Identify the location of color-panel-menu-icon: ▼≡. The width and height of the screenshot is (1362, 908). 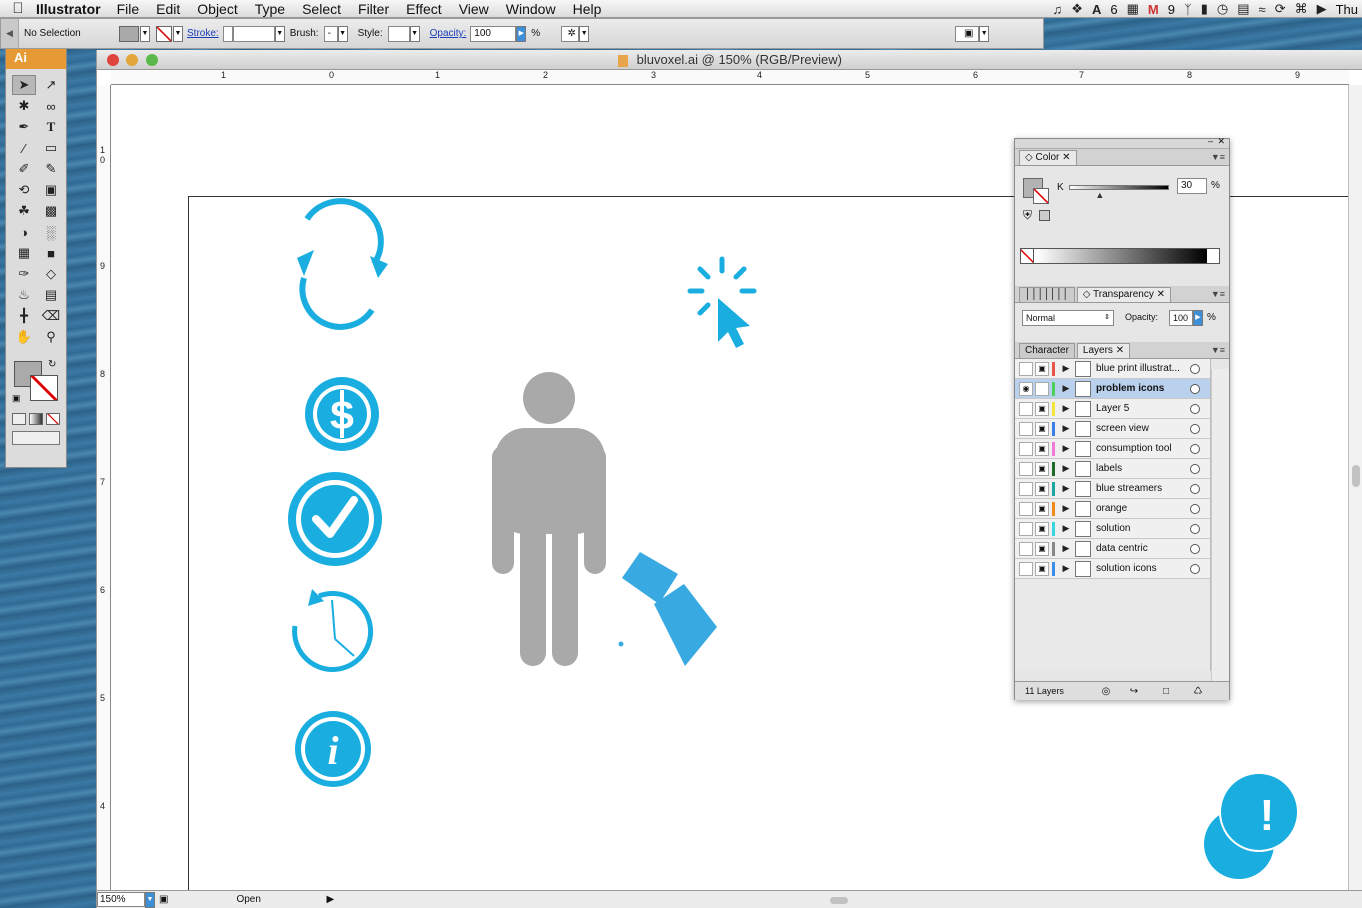
(1218, 157).